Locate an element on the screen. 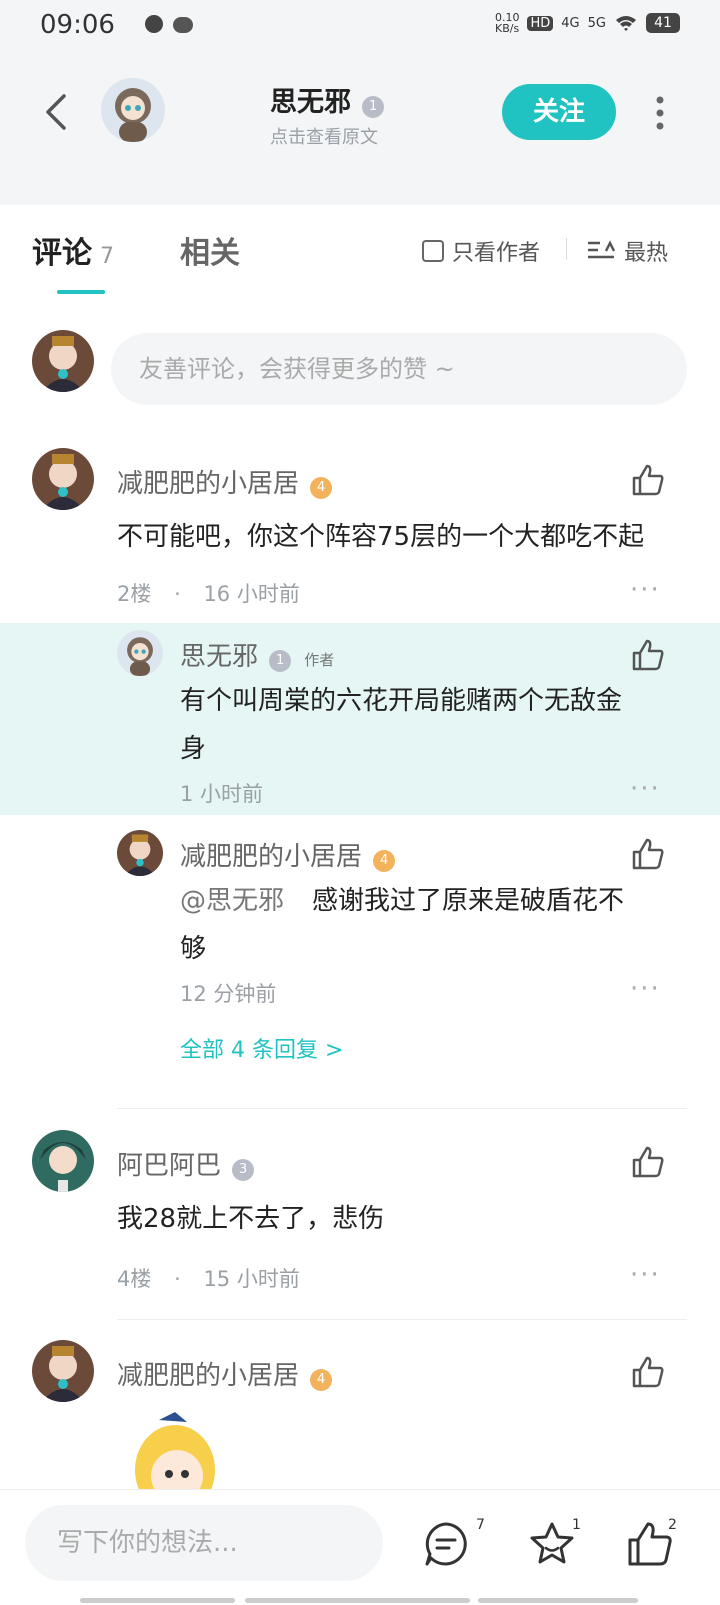 The height and width of the screenshot is (1605, 720). checkbox-icon is located at coordinates (433, 251).